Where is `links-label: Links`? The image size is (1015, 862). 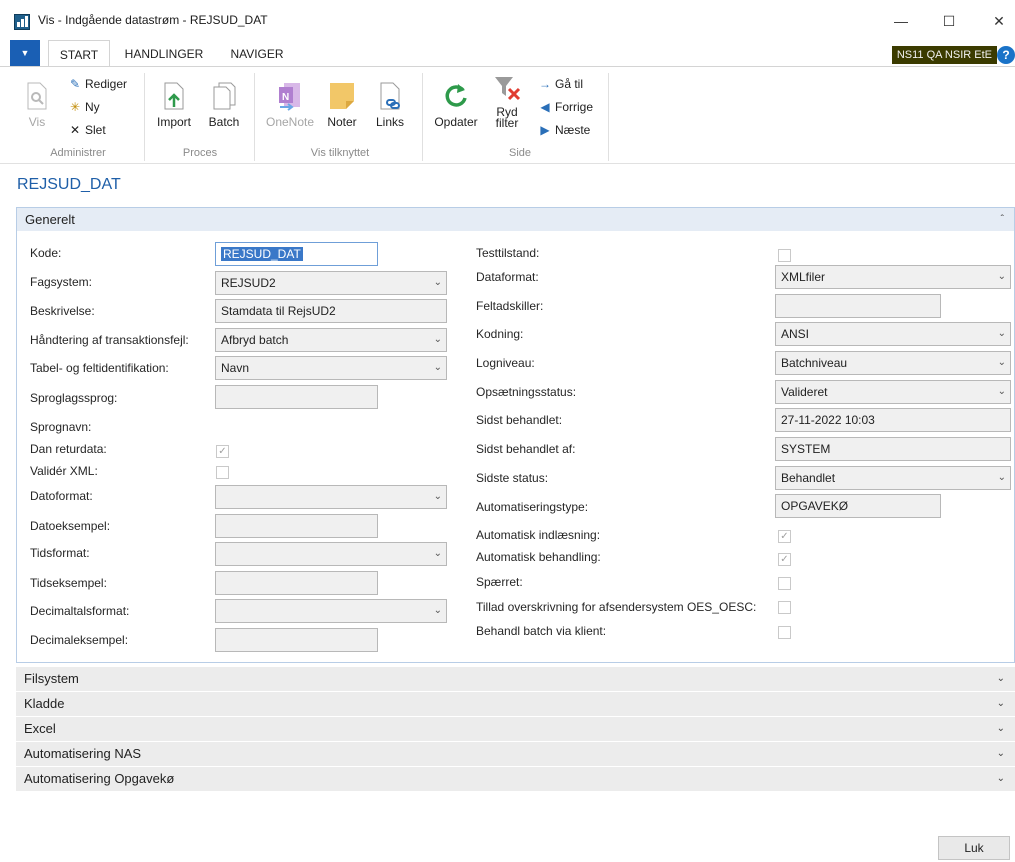
links-label: Links is located at coordinates (389, 122).